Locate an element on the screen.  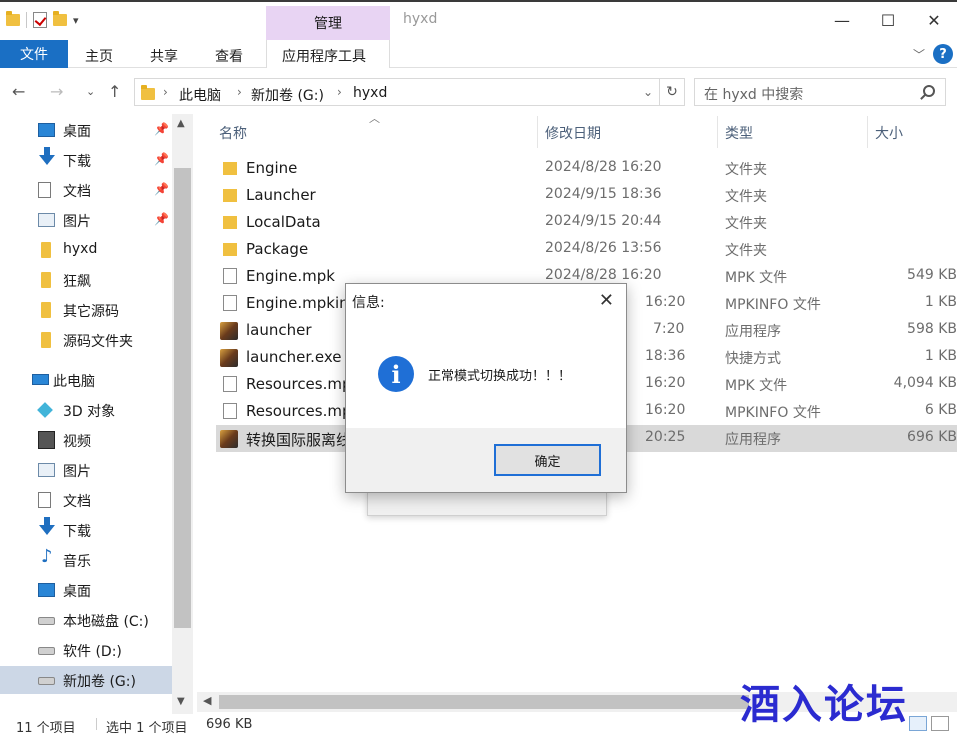
help-button: ? is located at coordinates (943, 54).